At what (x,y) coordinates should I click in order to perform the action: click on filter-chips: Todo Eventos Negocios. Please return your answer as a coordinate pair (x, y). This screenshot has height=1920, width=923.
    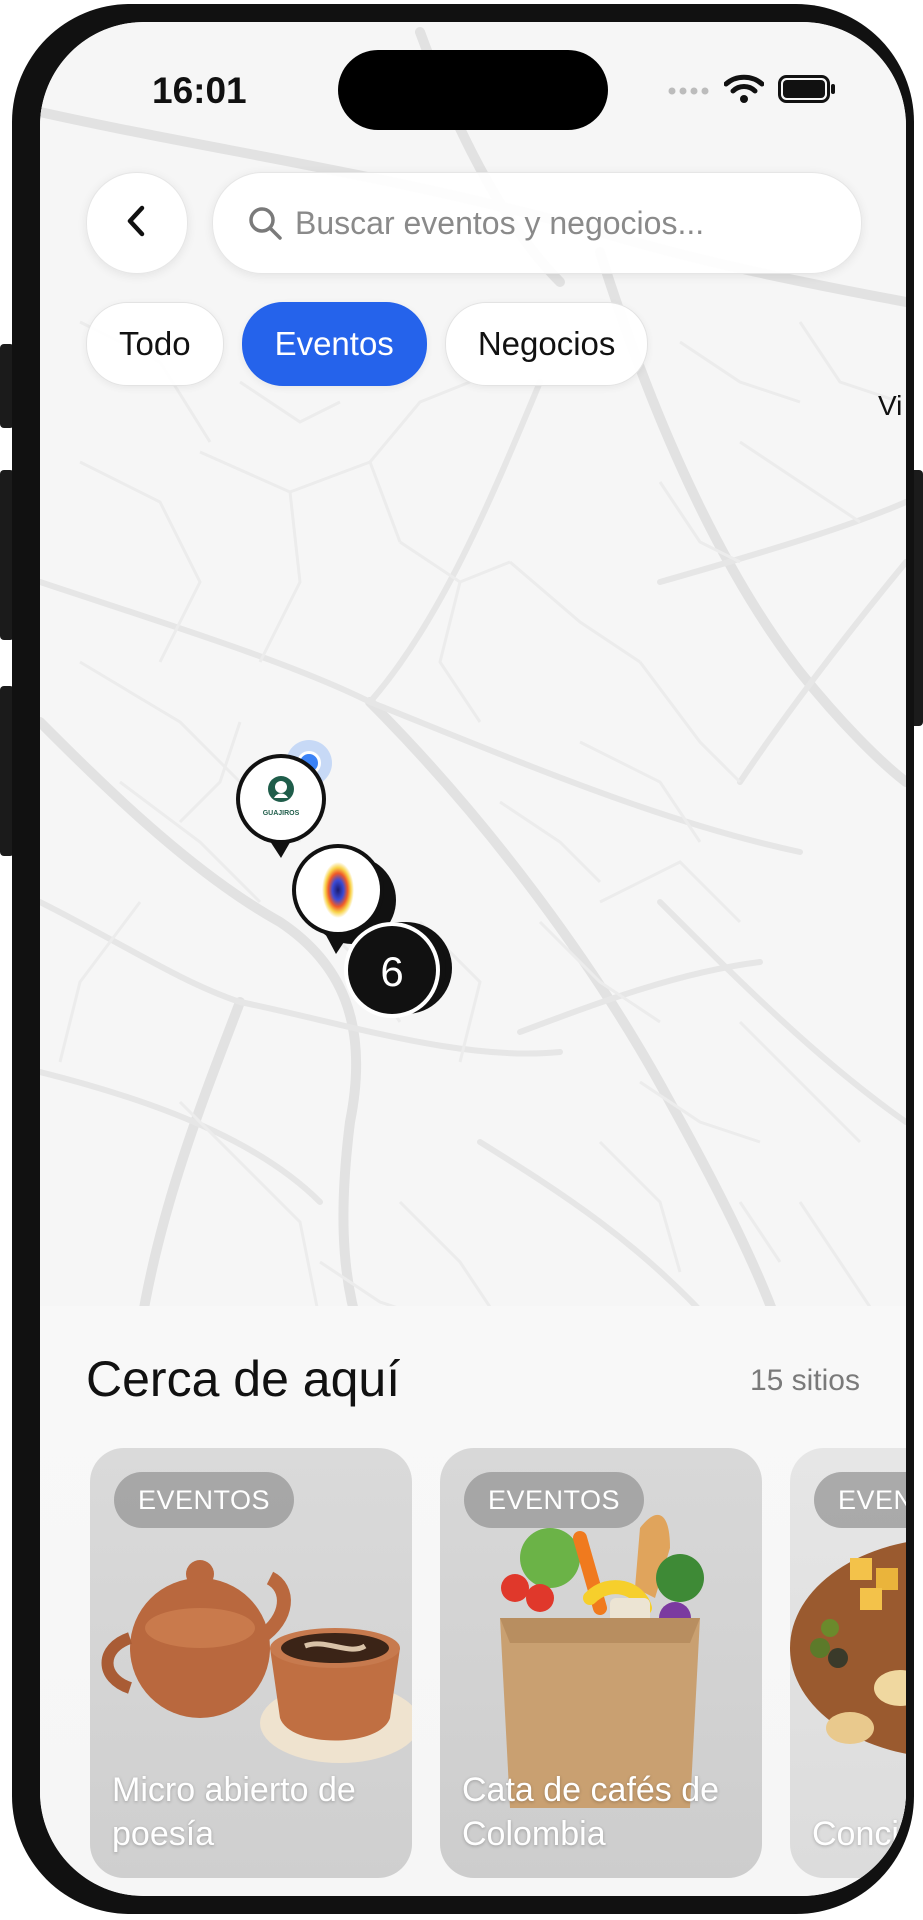
    Looking at the image, I should click on (367, 344).